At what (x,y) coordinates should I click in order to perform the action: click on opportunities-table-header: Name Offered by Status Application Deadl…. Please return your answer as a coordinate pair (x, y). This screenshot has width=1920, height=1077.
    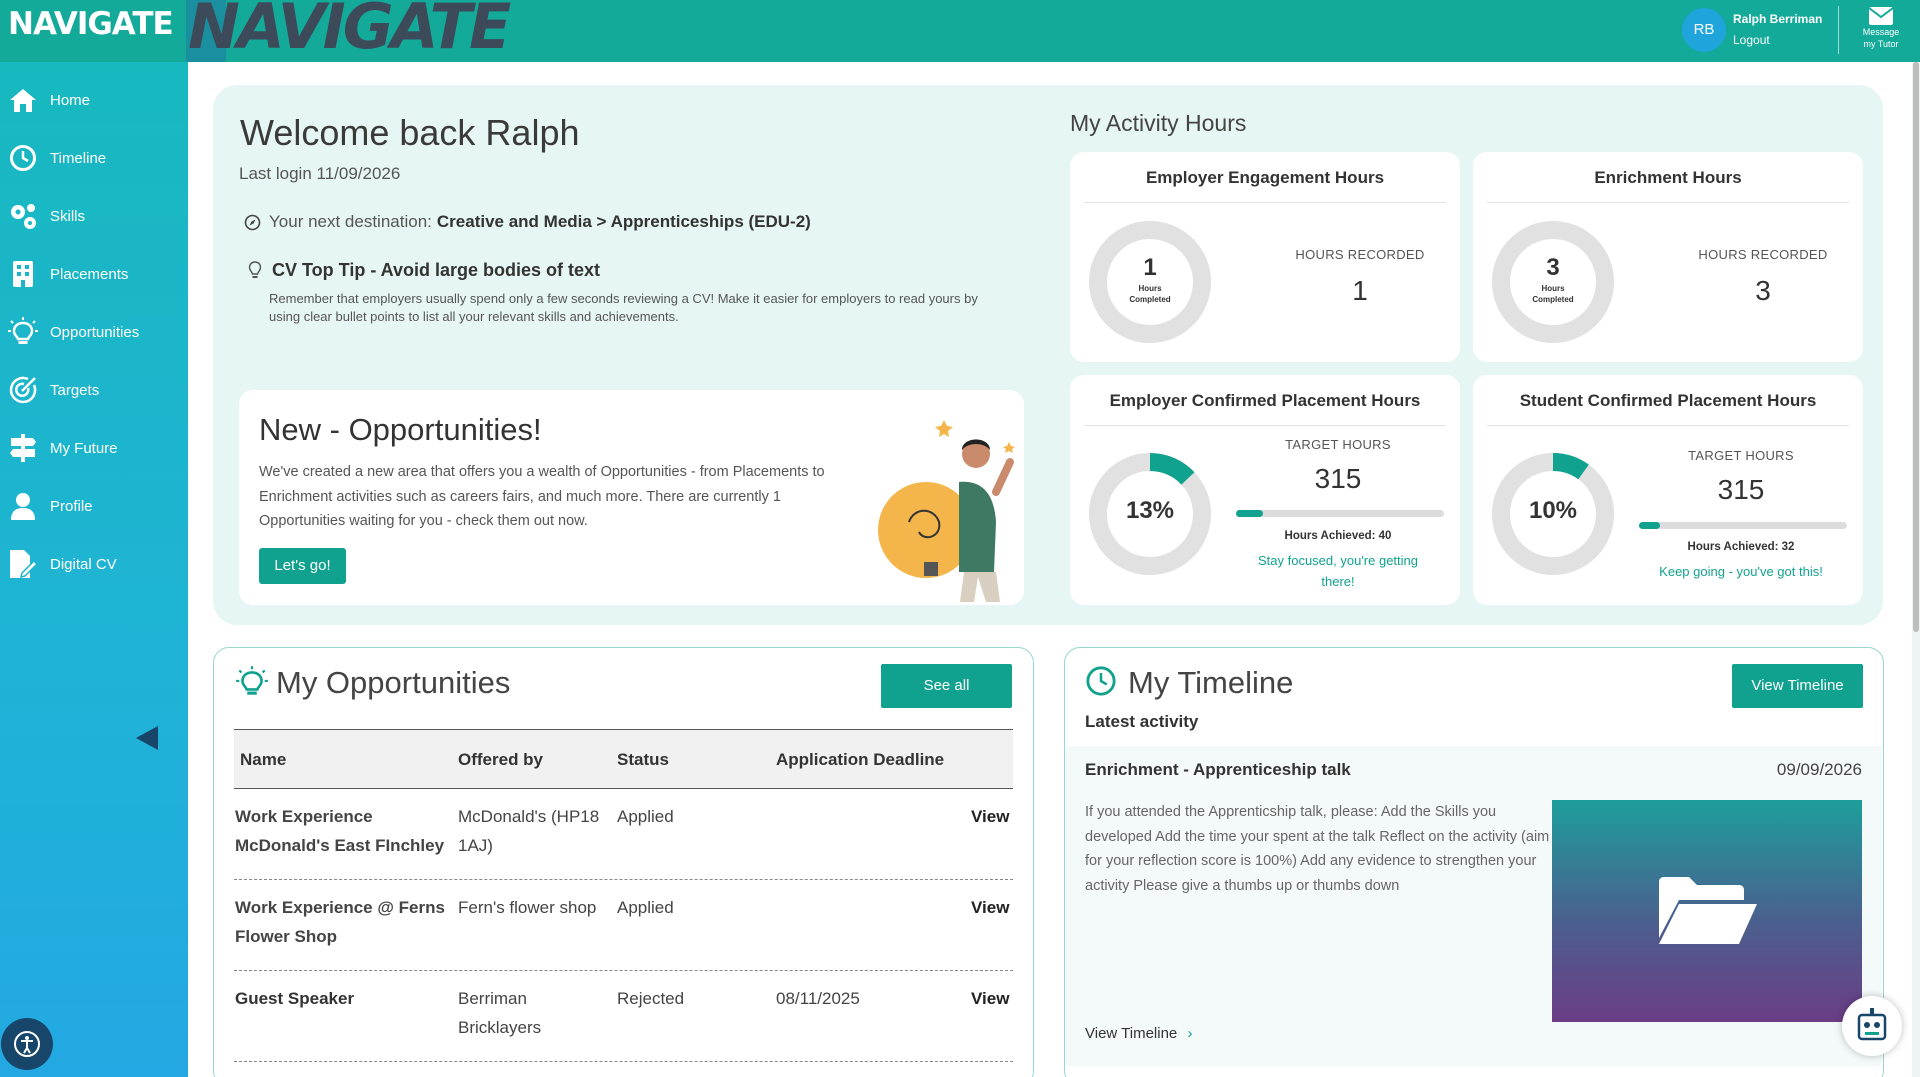
    Looking at the image, I should click on (623, 759).